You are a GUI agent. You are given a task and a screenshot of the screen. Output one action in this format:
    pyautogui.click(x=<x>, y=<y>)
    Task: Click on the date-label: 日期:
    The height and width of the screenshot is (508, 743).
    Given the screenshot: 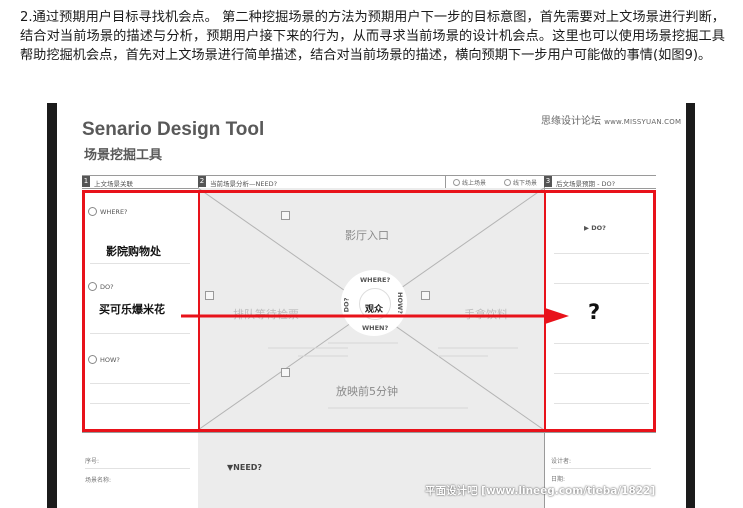 What is the action you would take?
    pyautogui.click(x=558, y=479)
    